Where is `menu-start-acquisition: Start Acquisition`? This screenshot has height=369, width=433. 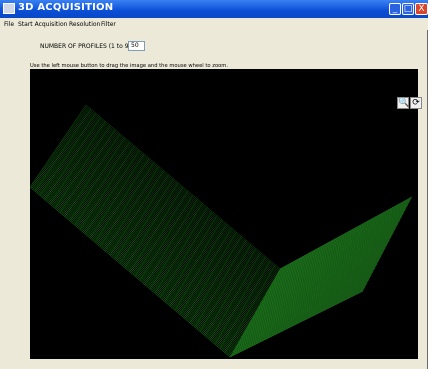 menu-start-acquisition: Start Acquisition is located at coordinates (42, 24).